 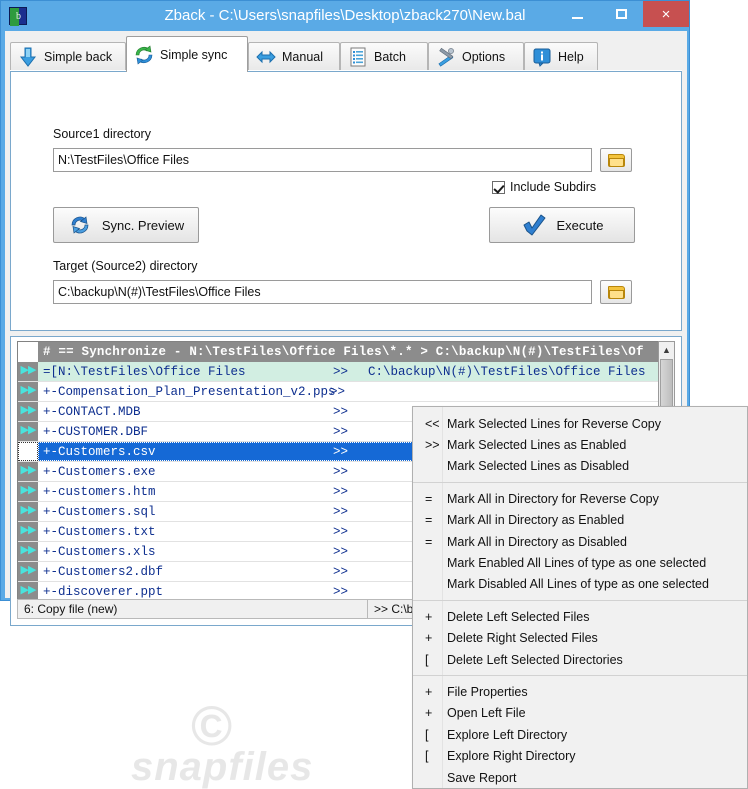 What do you see at coordinates (194, 54) in the screenshot?
I see `tab-label: Simple sync` at bounding box center [194, 54].